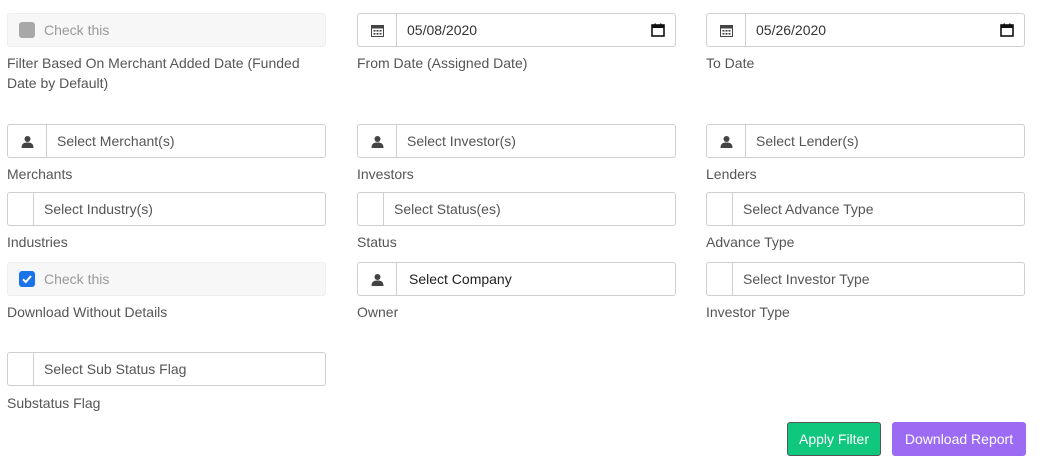 The height and width of the screenshot is (472, 1047). I want to click on checkmark-icon, so click(27, 279).